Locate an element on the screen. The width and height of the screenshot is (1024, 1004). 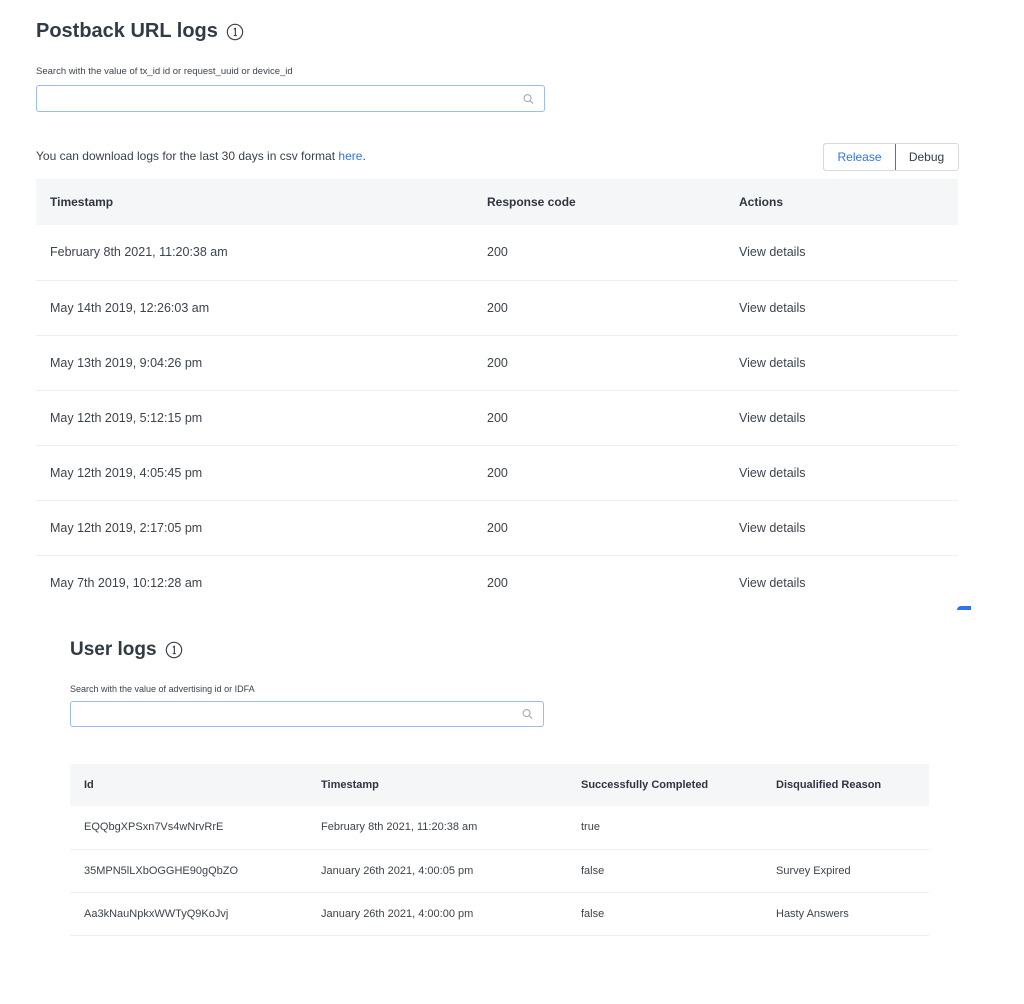
row-timestamp: May 7th 2019, 10:12:28 am is located at coordinates (126, 582).